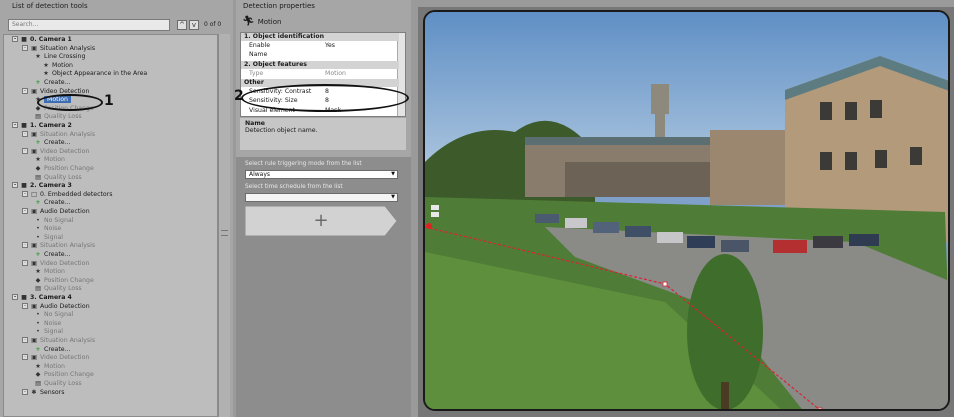 Image resolution: width=954 pixels, height=417 pixels. What do you see at coordinates (38, 323) in the screenshot?
I see `noise-icon: •` at bounding box center [38, 323].